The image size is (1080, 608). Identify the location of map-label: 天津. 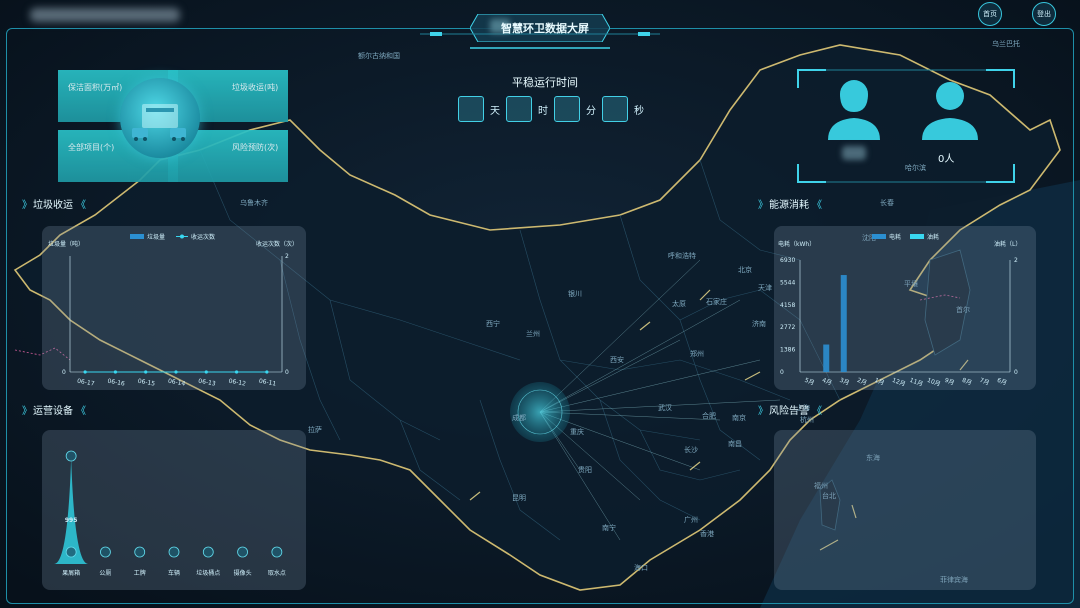
(765, 288).